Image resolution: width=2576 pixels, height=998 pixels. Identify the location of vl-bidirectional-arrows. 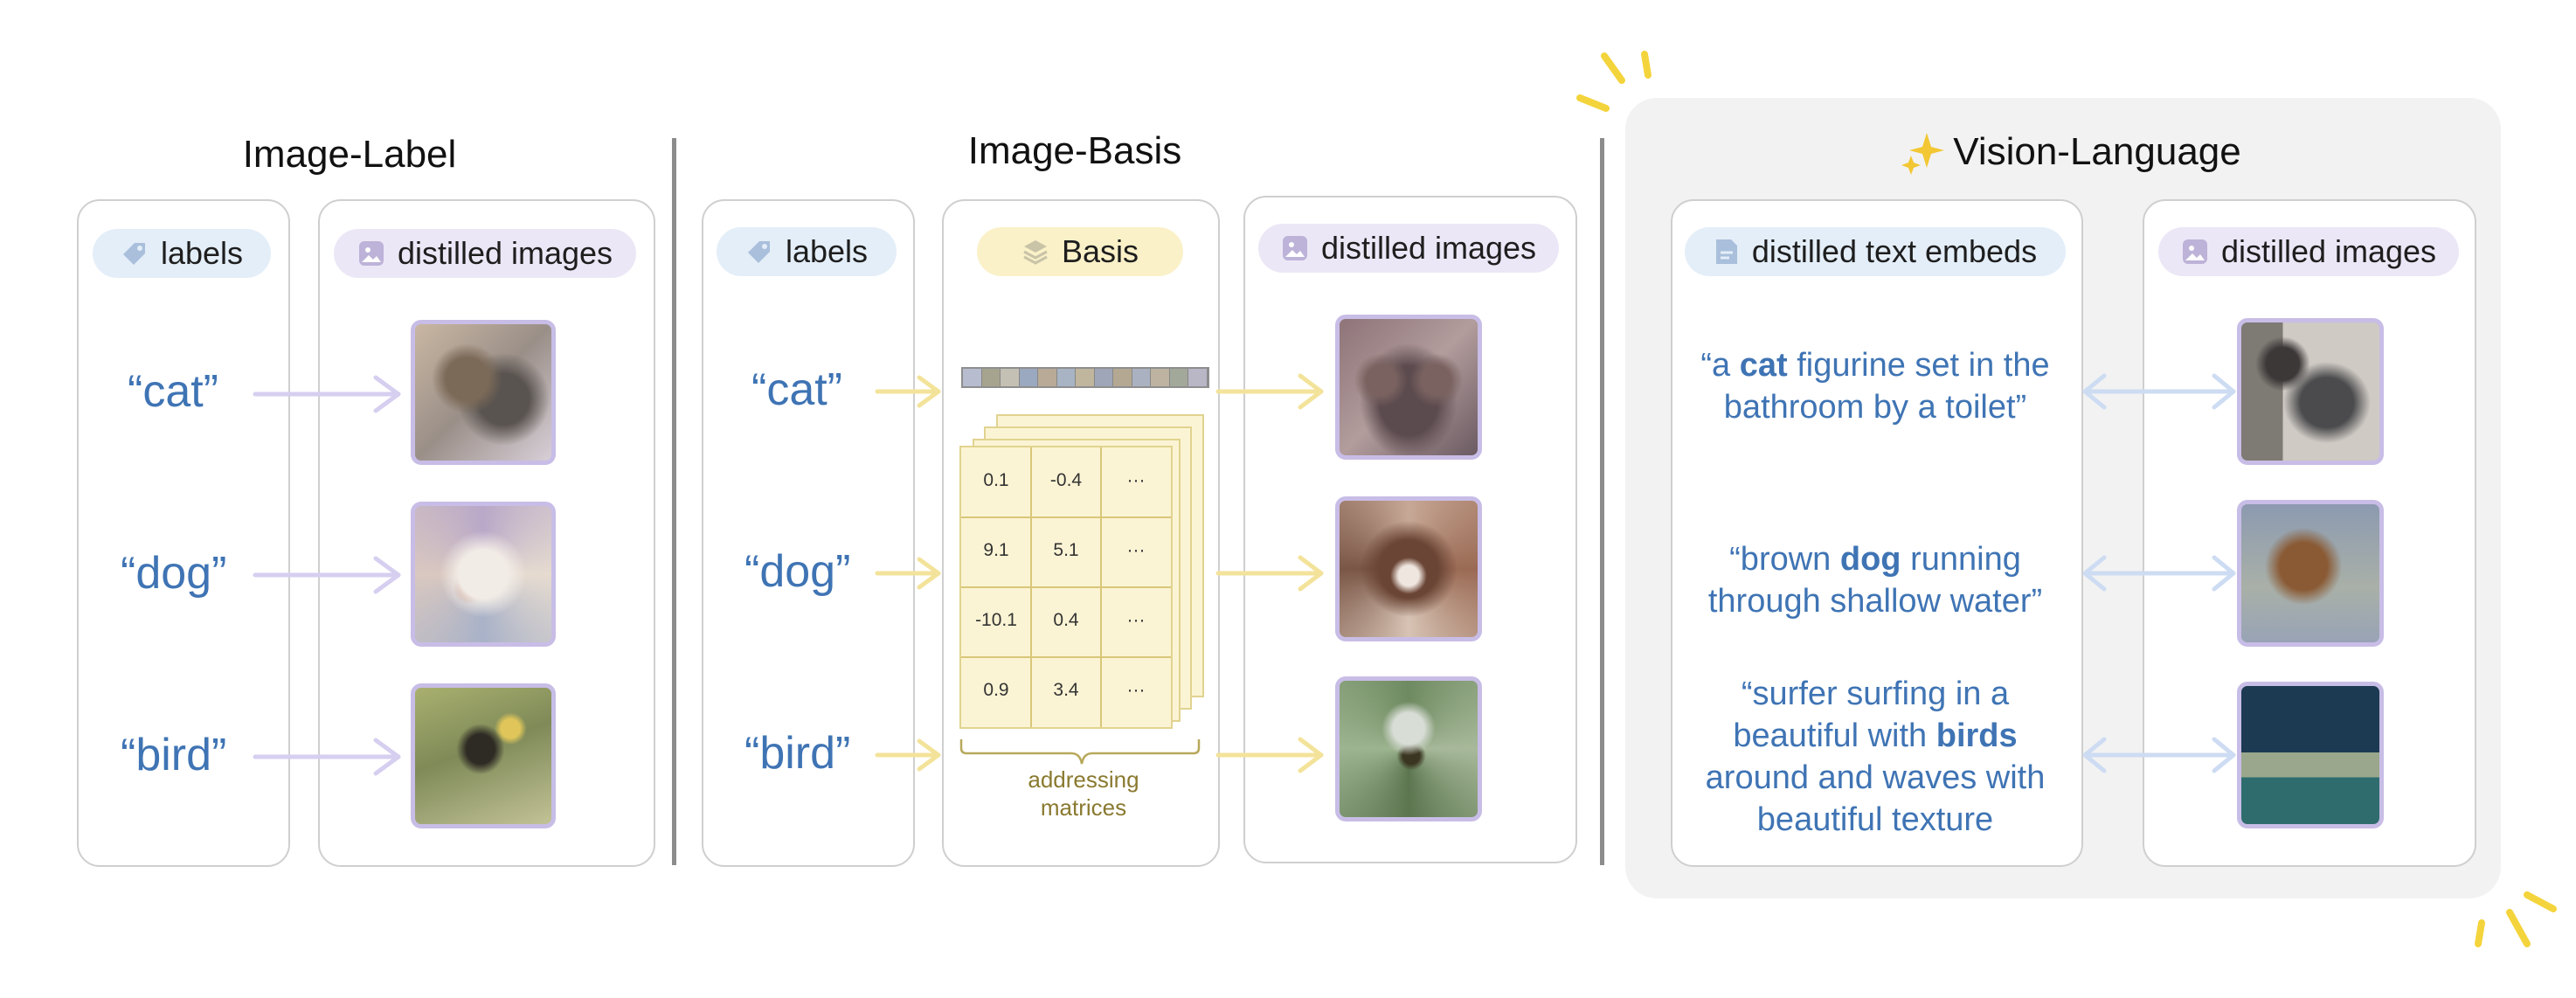
(2159, 573).